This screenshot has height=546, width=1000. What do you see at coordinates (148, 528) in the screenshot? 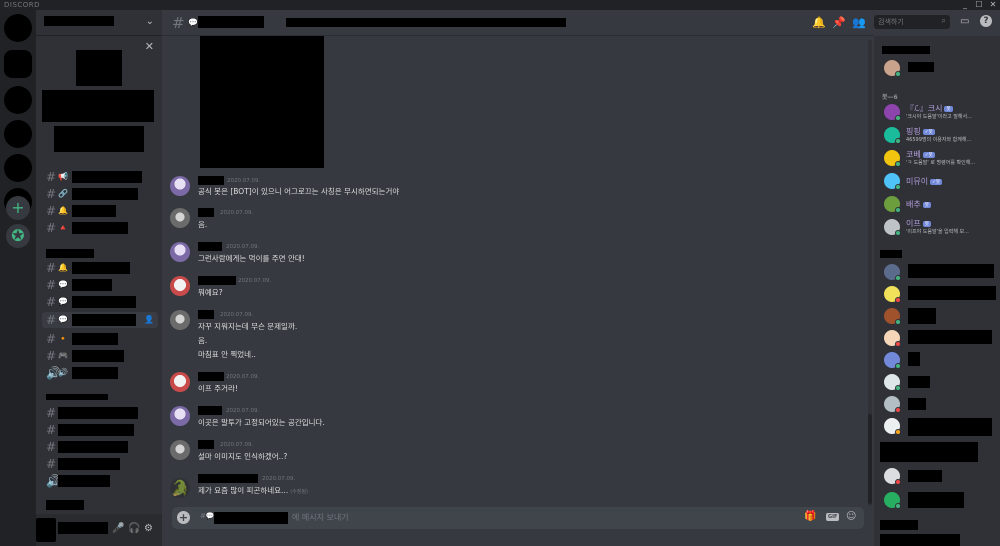
I see `settings-gear-icon: ⚙` at bounding box center [148, 528].